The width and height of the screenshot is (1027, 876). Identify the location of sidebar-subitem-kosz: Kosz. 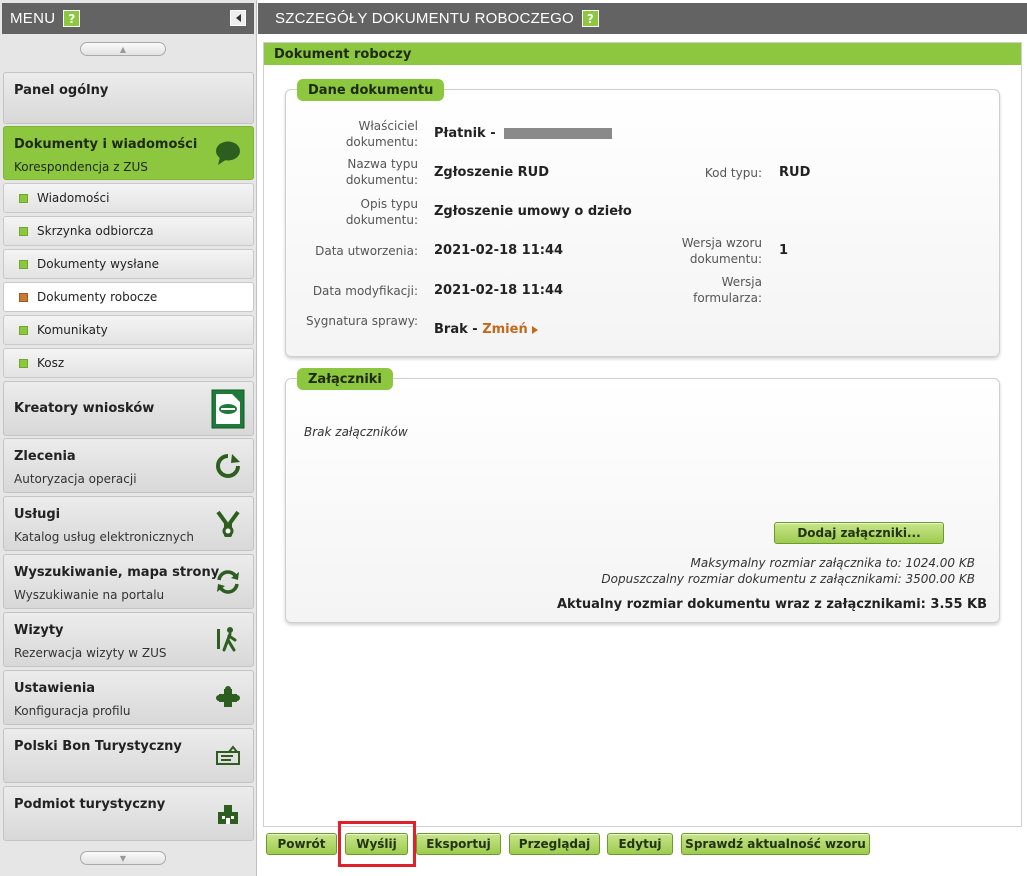
(128, 363).